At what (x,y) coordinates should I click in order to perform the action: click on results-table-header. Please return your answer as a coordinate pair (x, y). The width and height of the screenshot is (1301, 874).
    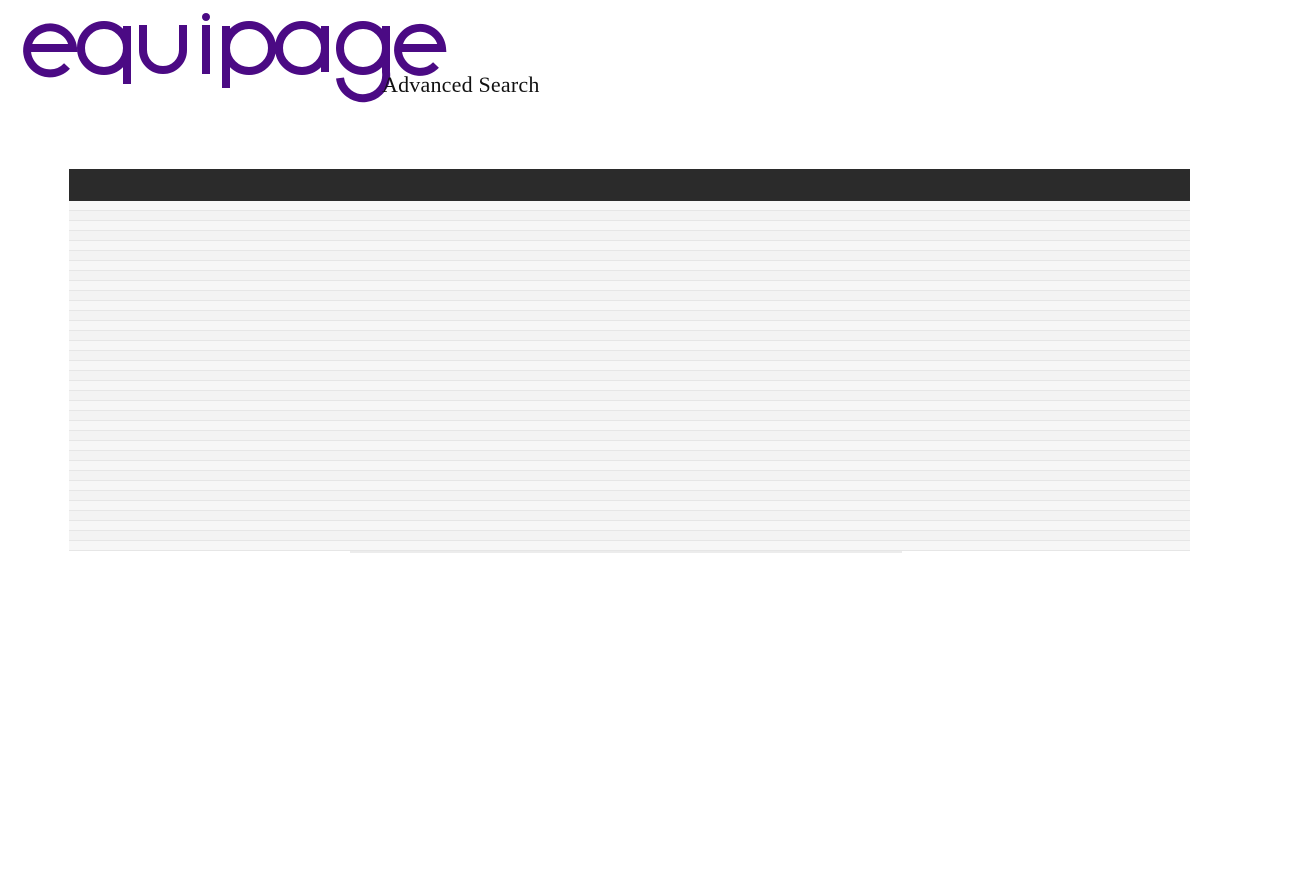
    Looking at the image, I should click on (629, 185).